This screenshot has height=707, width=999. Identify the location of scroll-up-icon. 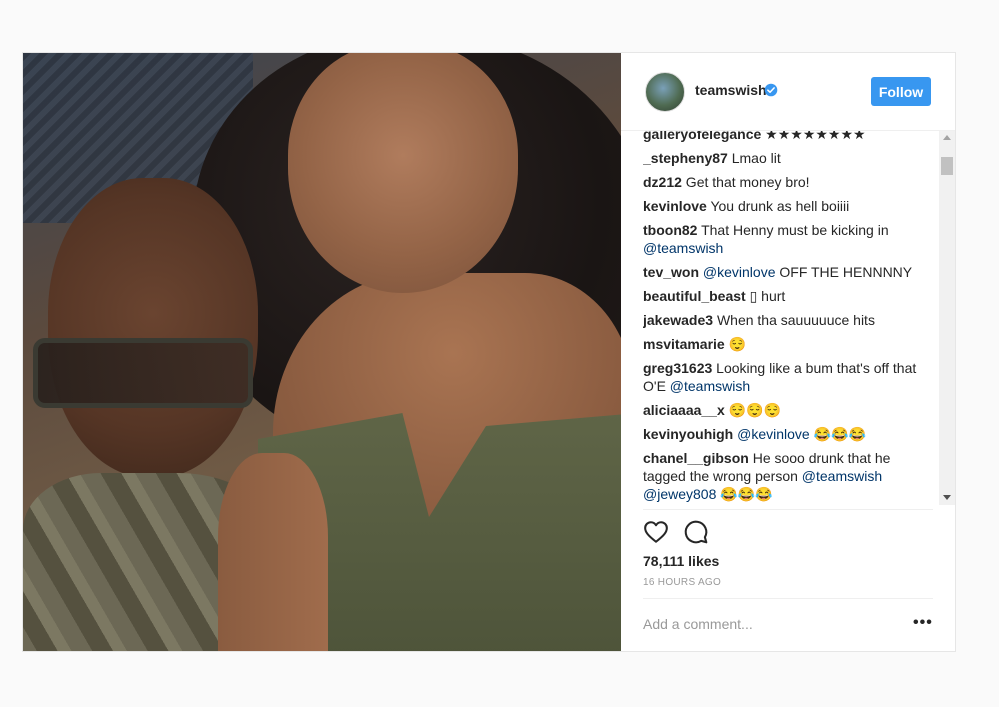
(947, 137).